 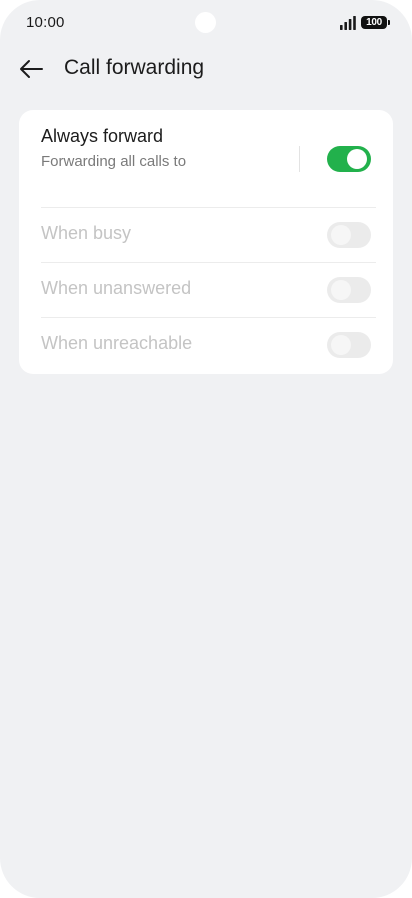 I want to click on back-button, so click(x=31, y=69).